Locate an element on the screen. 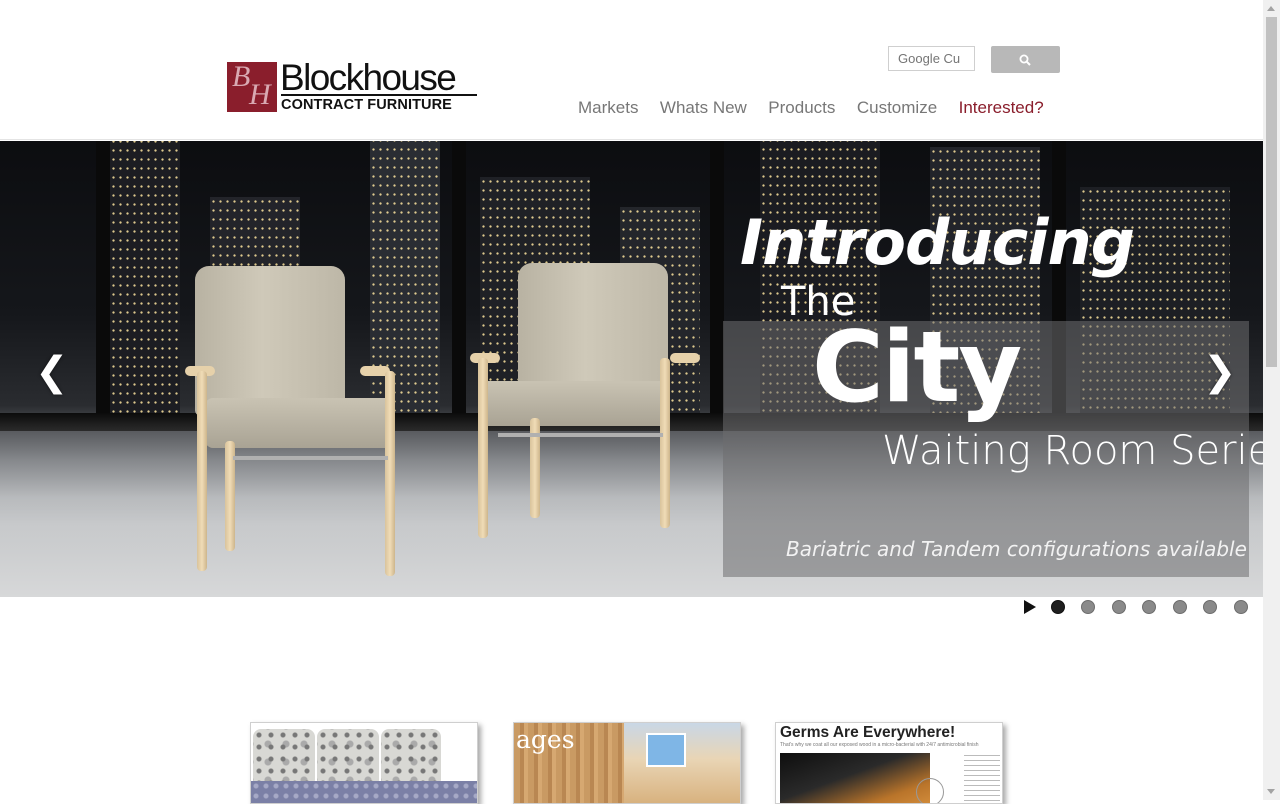  scroll-up-arrow-icon is located at coordinates (1271, 8).